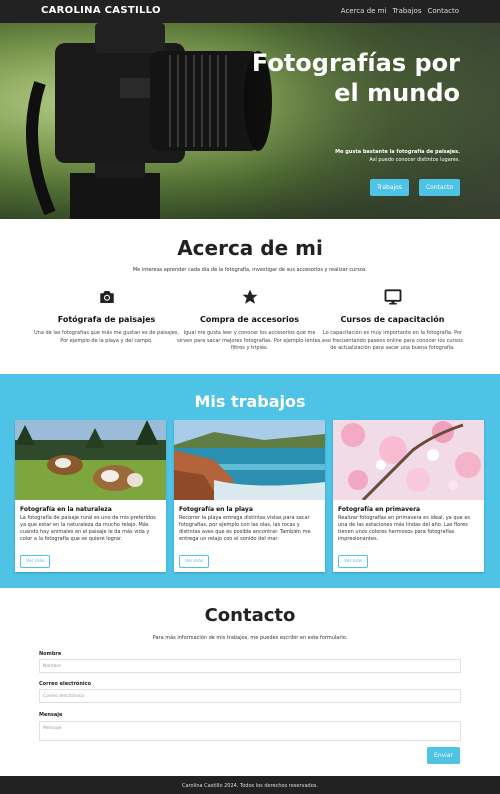 This screenshot has width=500, height=794. What do you see at coordinates (66, 509) in the screenshot?
I see `card-title: Fotografía en la naturaleza` at bounding box center [66, 509].